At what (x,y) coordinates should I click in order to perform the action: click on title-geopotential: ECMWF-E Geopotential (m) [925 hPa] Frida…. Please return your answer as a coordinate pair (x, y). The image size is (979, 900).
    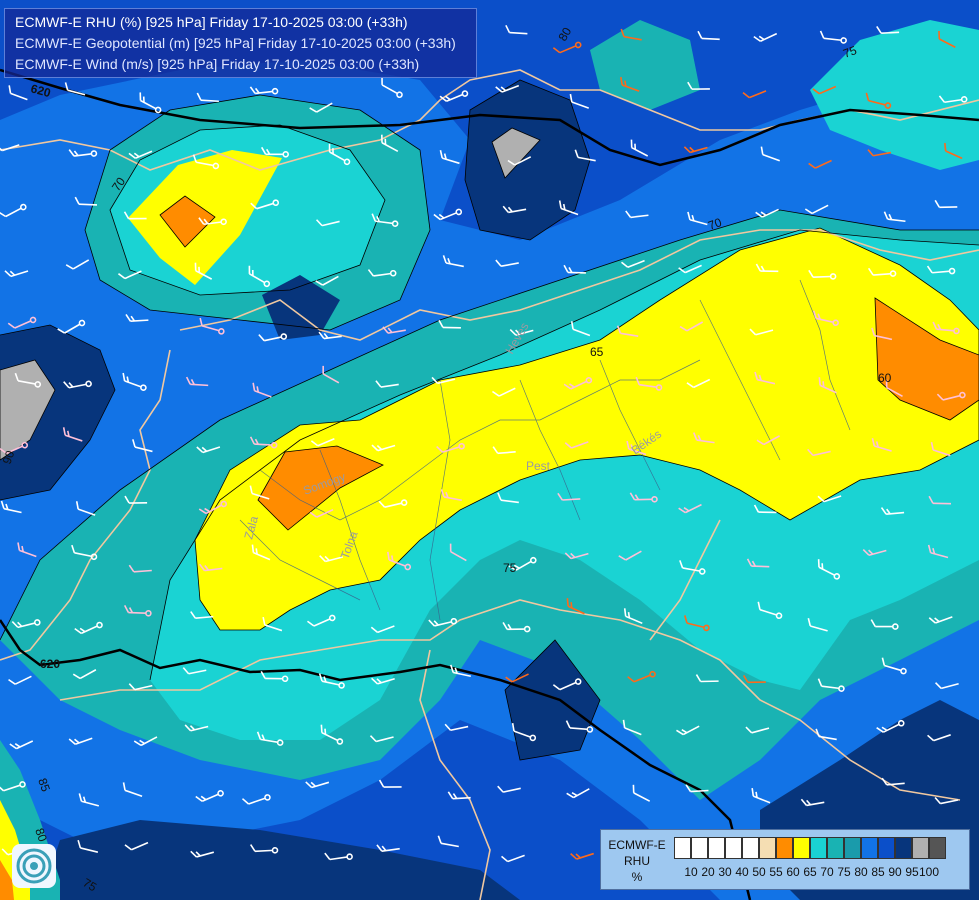
    Looking at the image, I should click on (235, 43).